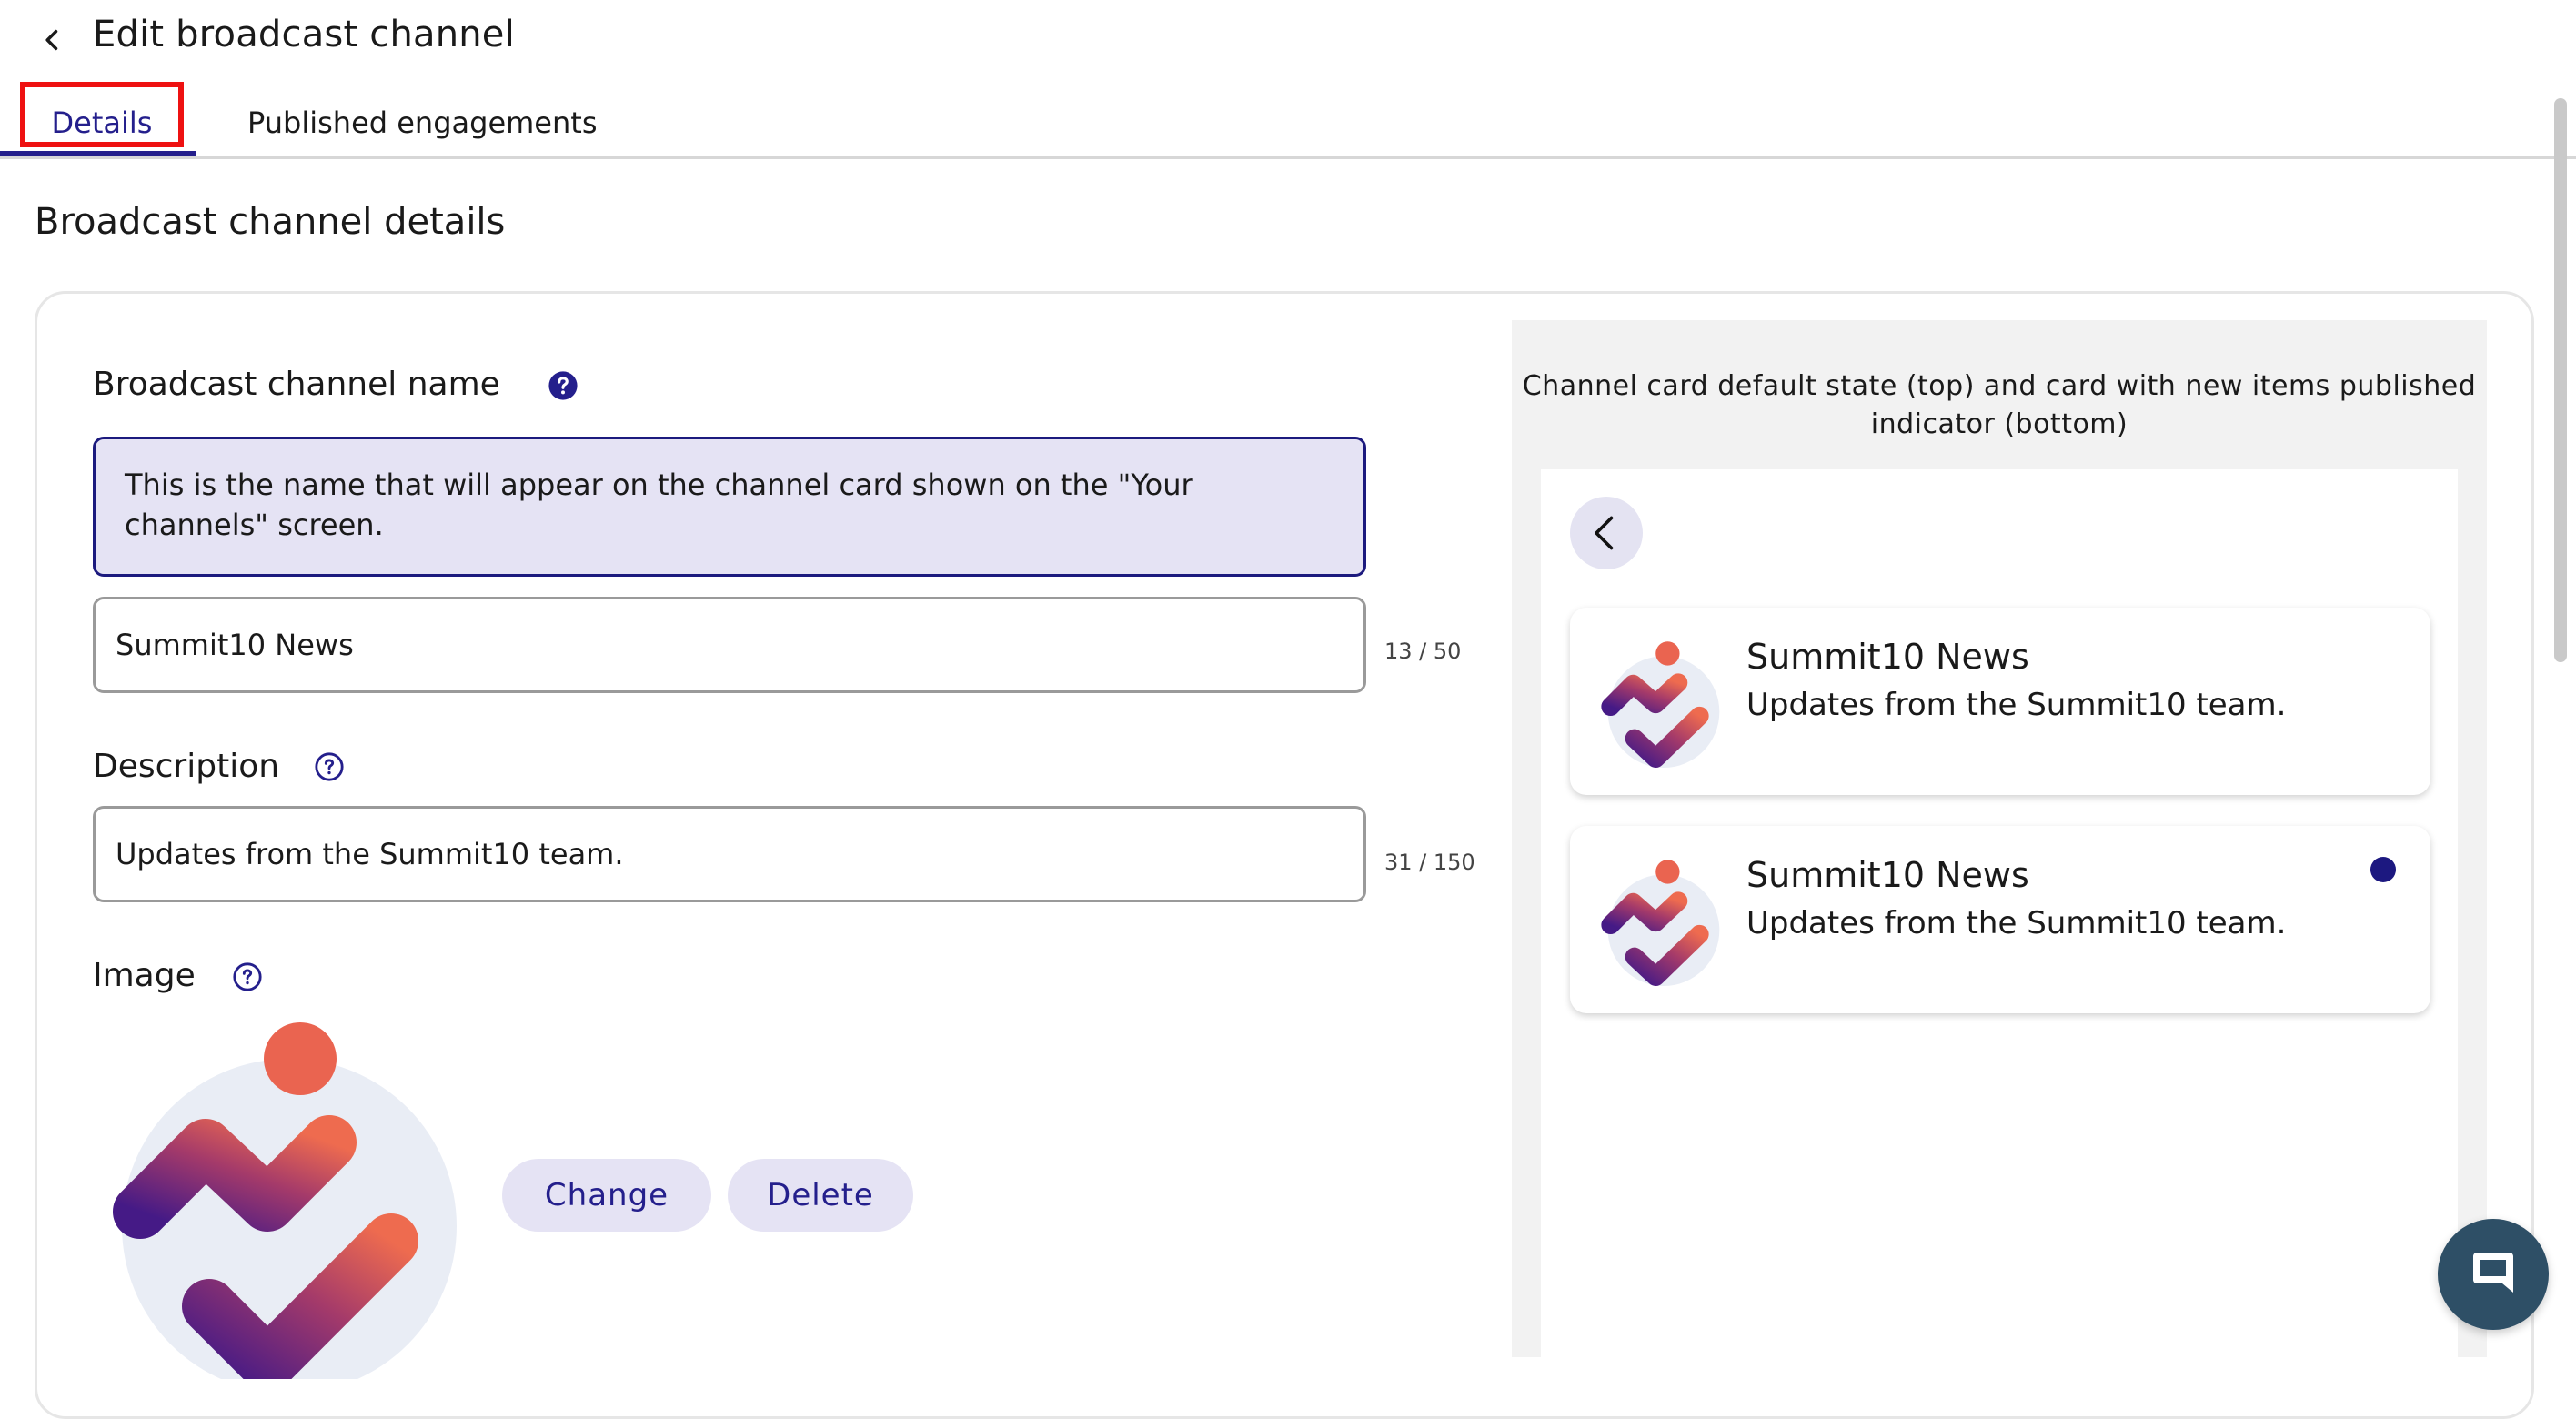 The height and width of the screenshot is (1419, 2576). I want to click on change-image-button: Change, so click(606, 1195).